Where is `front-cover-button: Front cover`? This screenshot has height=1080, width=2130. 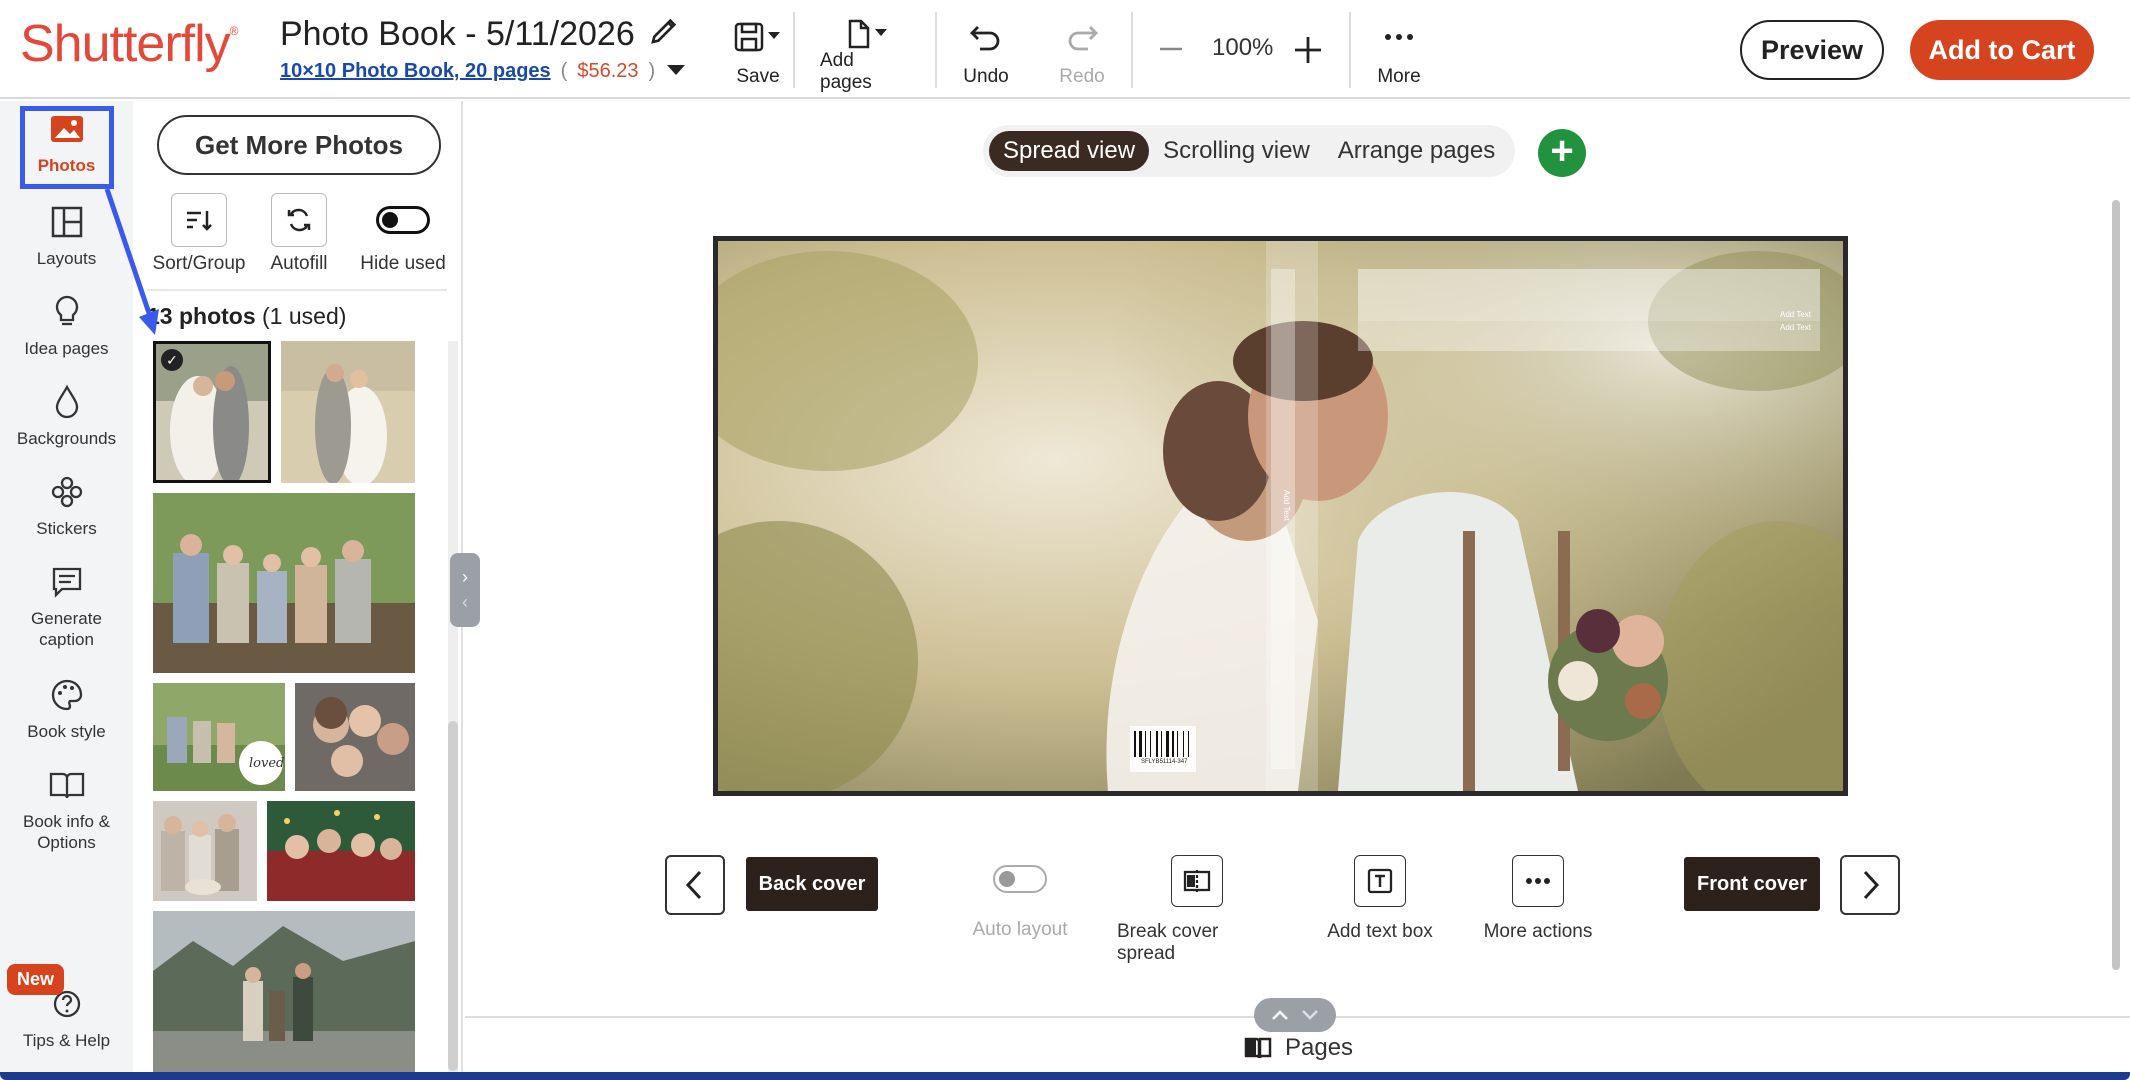
front-cover-button: Front cover is located at coordinates (1752, 884).